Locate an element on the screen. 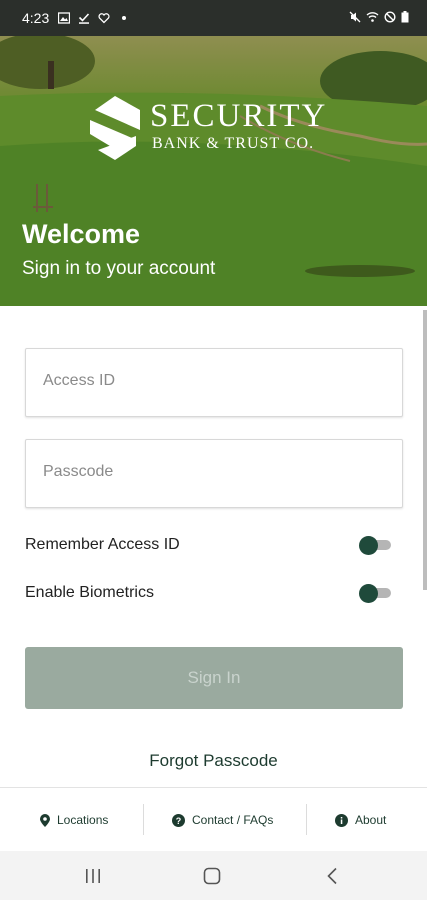  back-button is located at coordinates (332, 875).